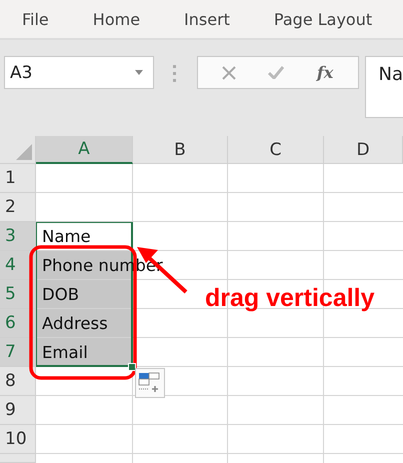  What do you see at coordinates (18, 207) in the screenshot?
I see `row-header: 2` at bounding box center [18, 207].